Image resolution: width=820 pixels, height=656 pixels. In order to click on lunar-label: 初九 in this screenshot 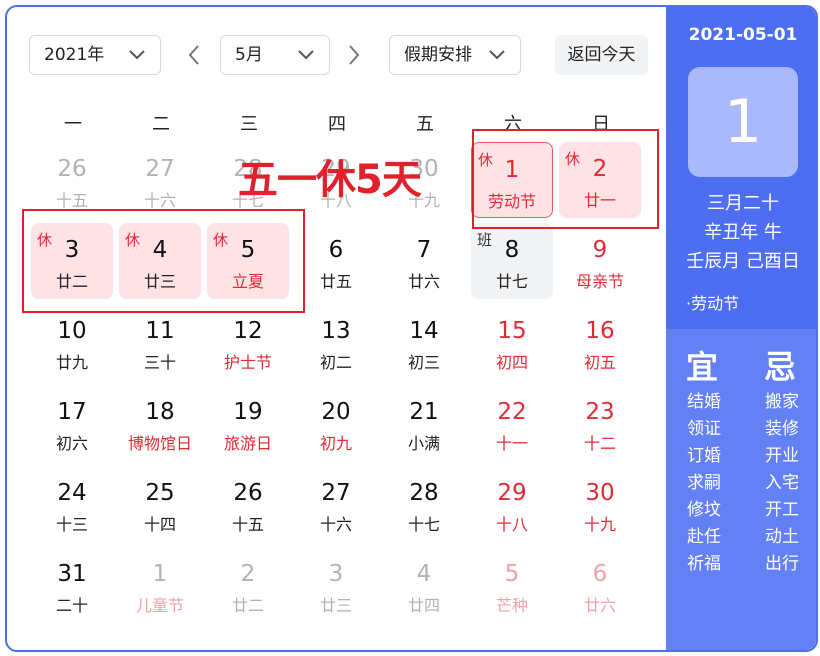, I will do `click(335, 443)`.